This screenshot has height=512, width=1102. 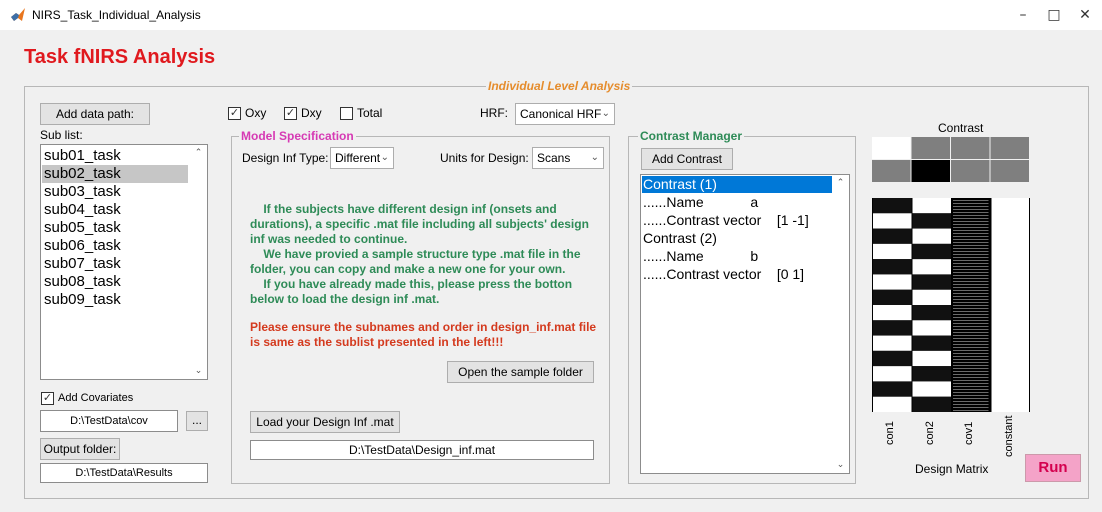 What do you see at coordinates (325, 422) in the screenshot?
I see `load-design-inf-button: Load your Design Inf .mat` at bounding box center [325, 422].